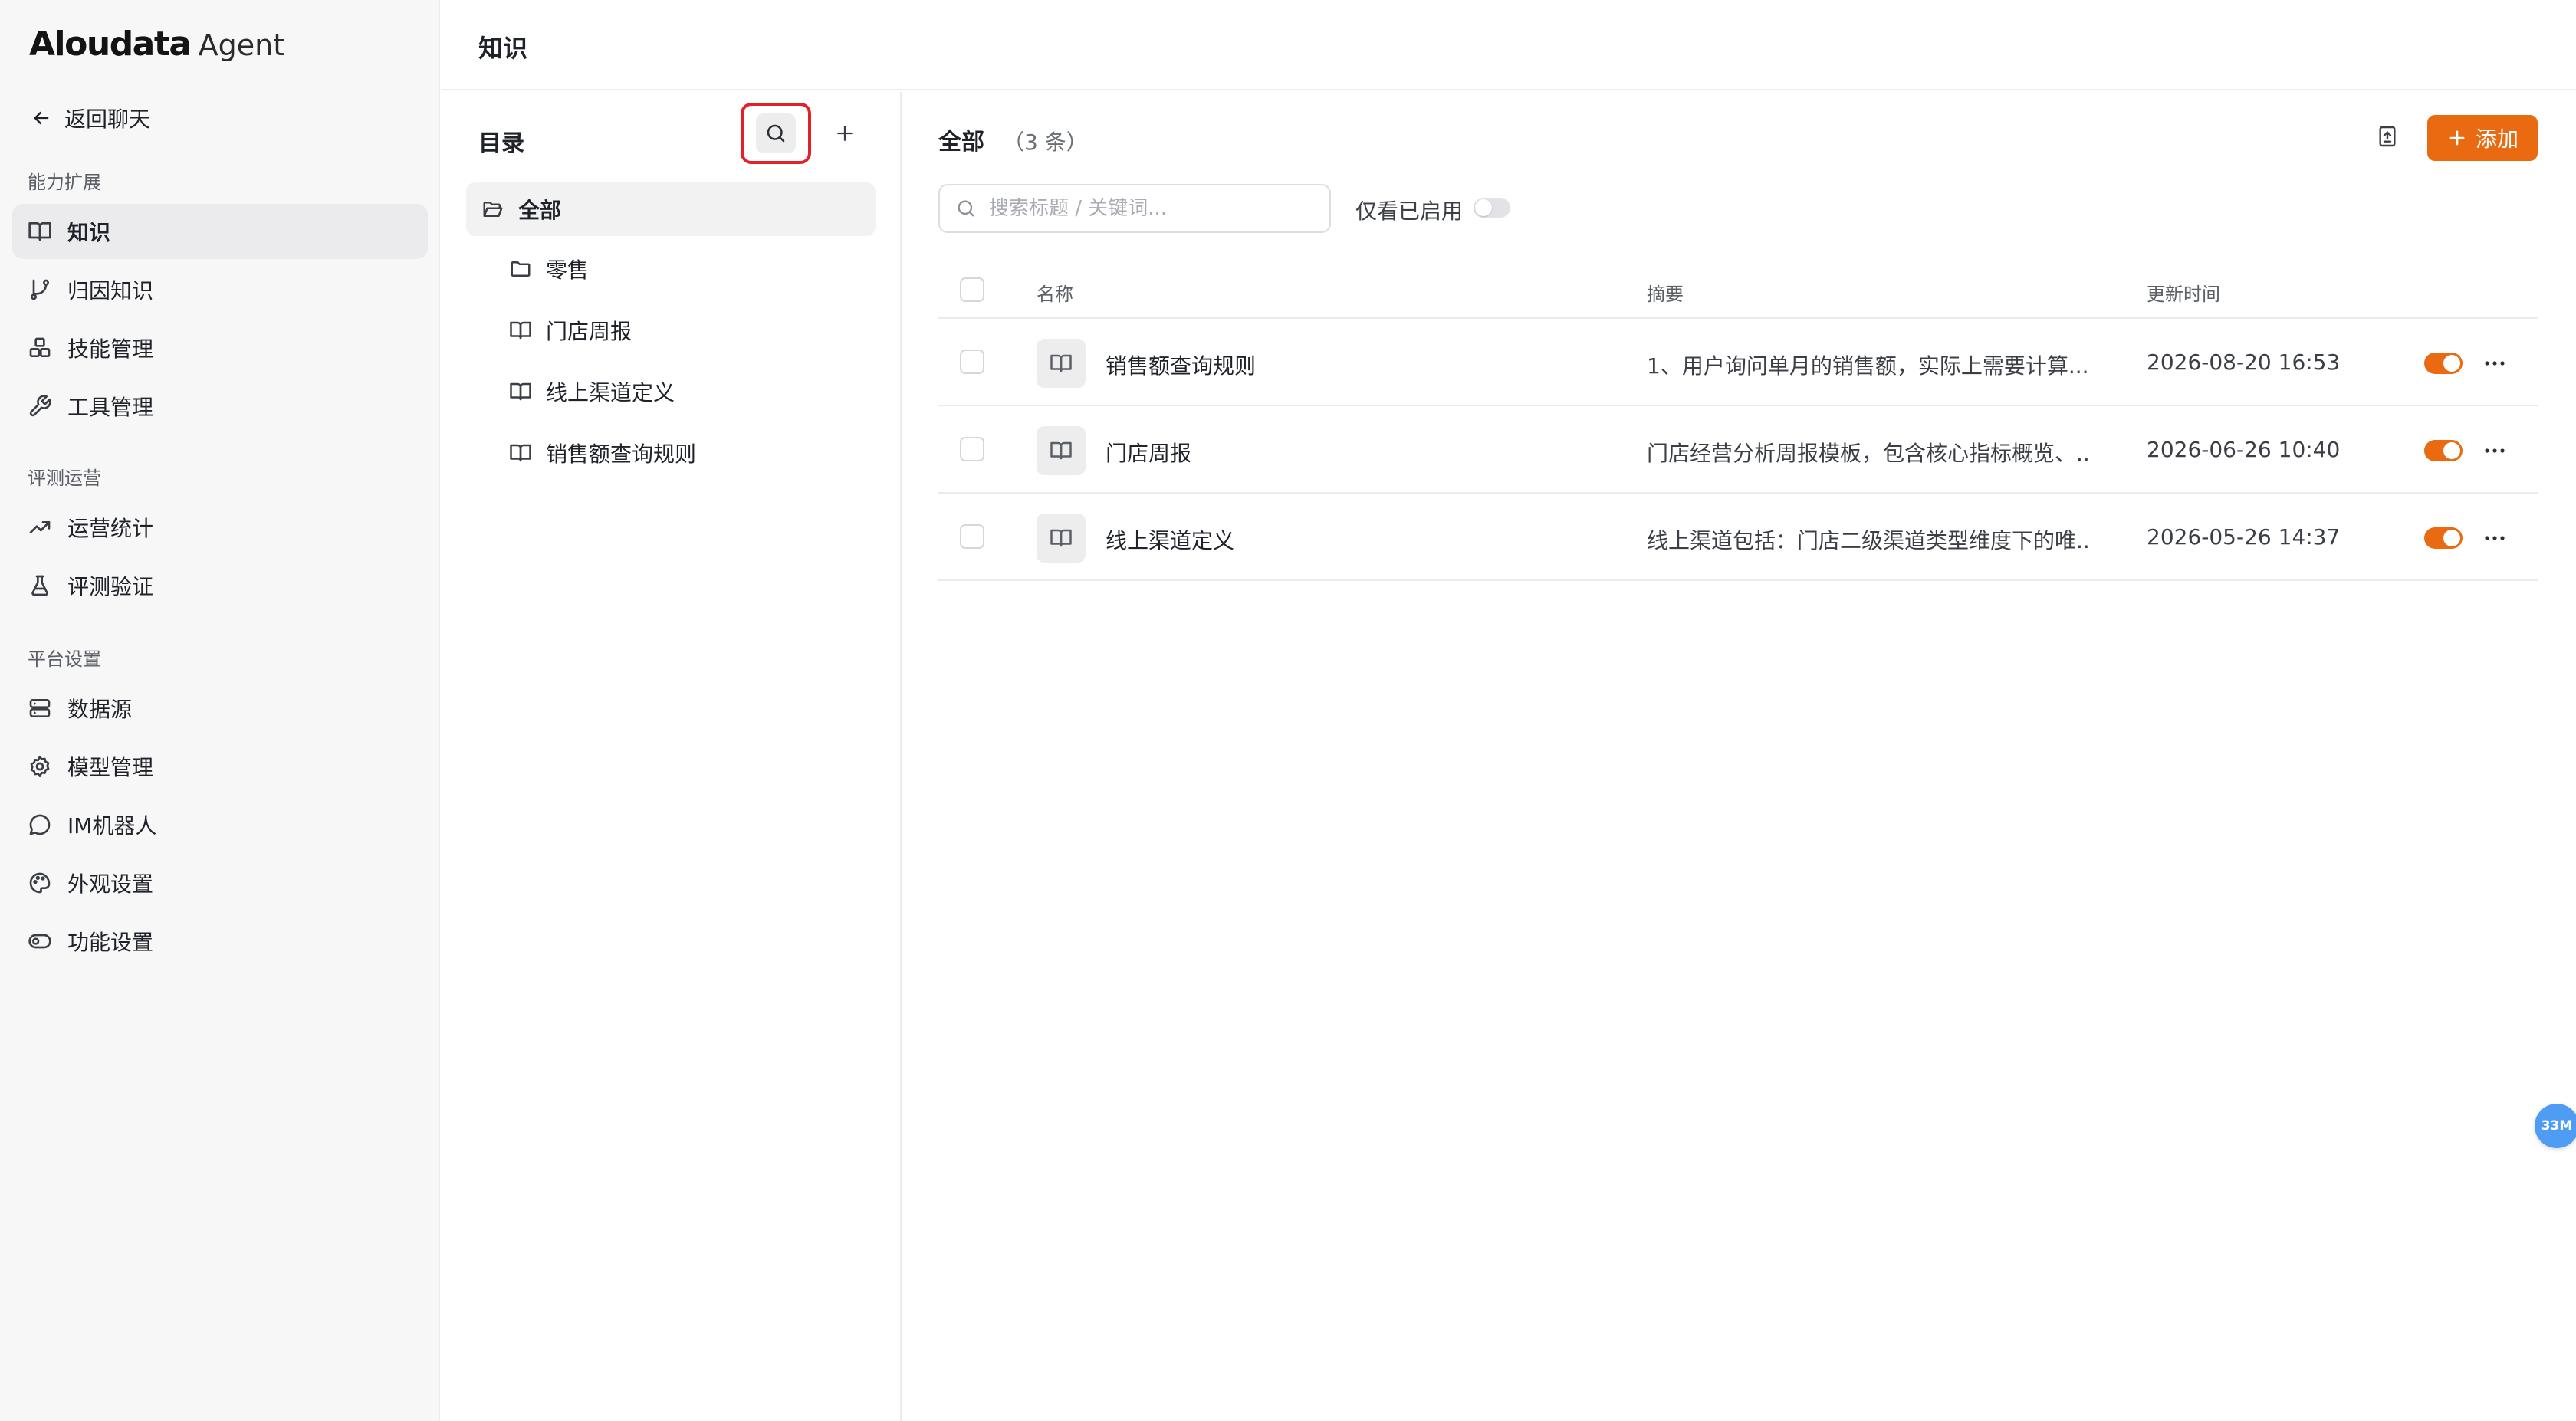 This screenshot has height=1421, width=2576. I want to click on section-label-platform: 平台设置, so click(65, 659).